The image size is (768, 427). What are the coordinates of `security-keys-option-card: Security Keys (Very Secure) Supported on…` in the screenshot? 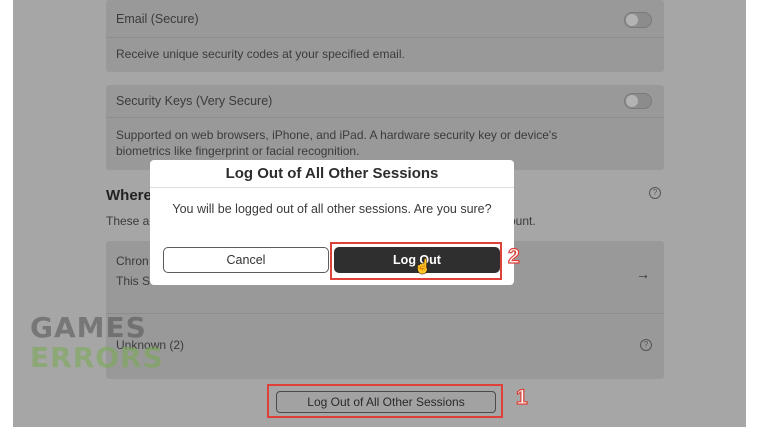 It's located at (385, 127).